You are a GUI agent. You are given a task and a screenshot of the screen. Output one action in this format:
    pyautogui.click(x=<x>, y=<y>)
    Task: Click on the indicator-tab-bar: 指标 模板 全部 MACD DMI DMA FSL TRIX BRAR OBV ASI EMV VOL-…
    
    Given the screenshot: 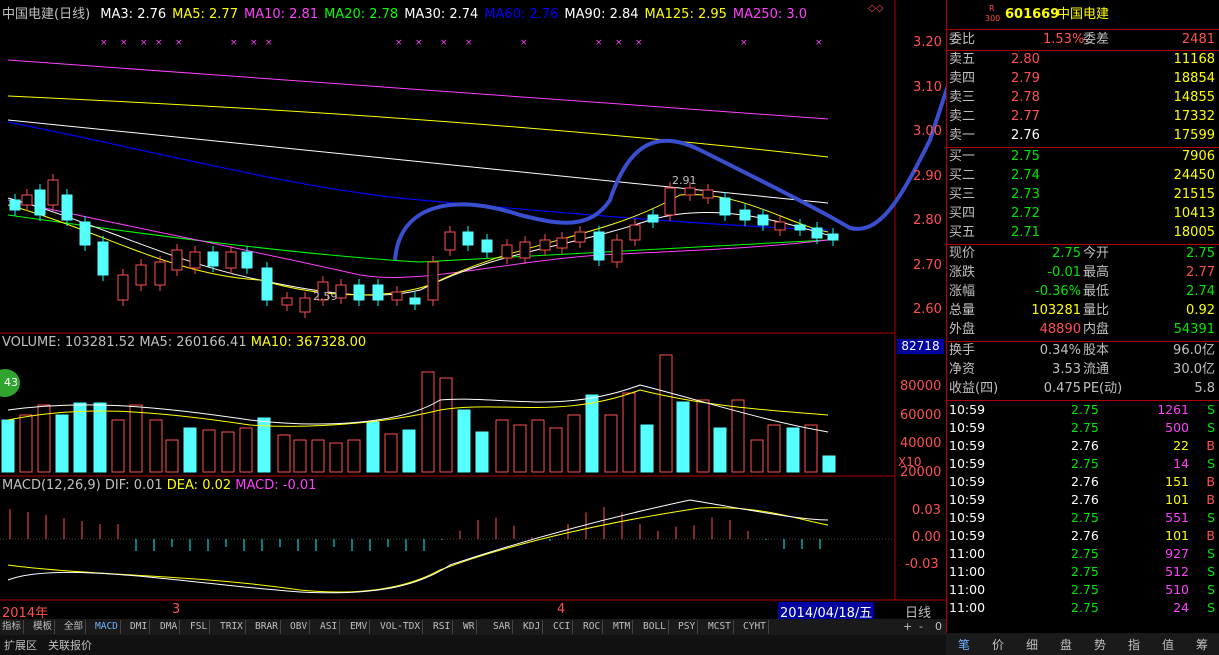 What is the action you would take?
    pyautogui.click(x=473, y=627)
    